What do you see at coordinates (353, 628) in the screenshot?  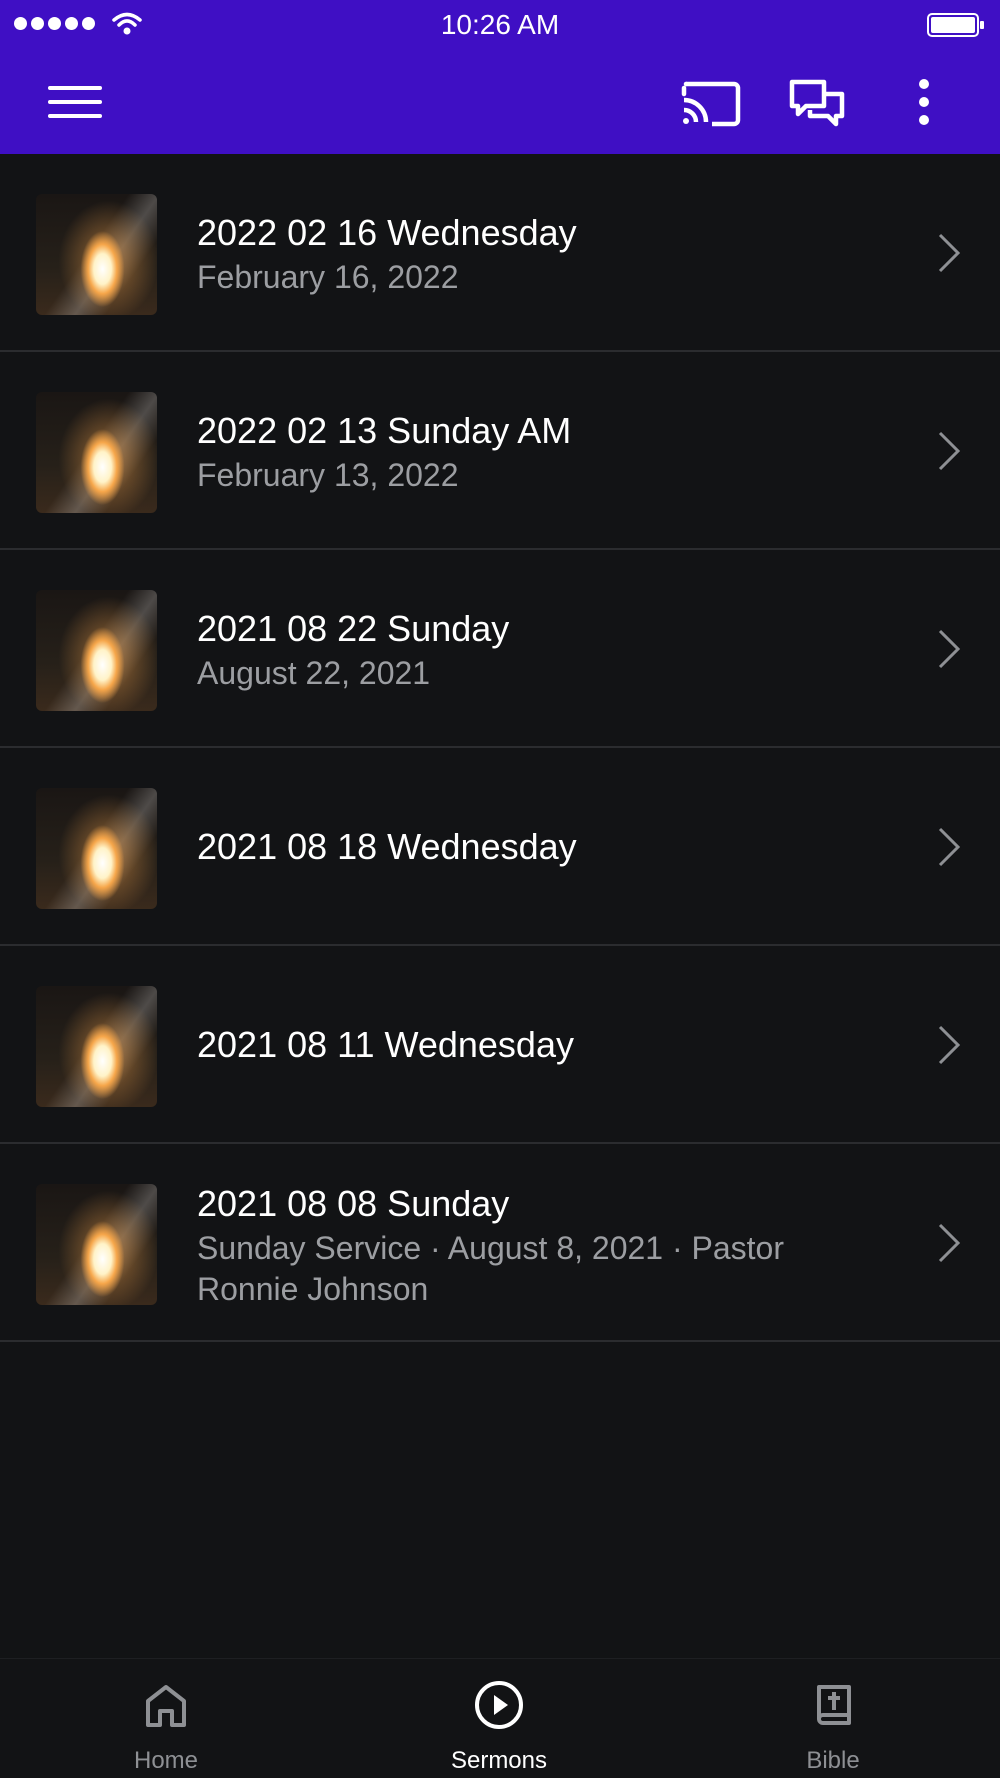 I see `sermon-title: 2021 08 22 Sunday` at bounding box center [353, 628].